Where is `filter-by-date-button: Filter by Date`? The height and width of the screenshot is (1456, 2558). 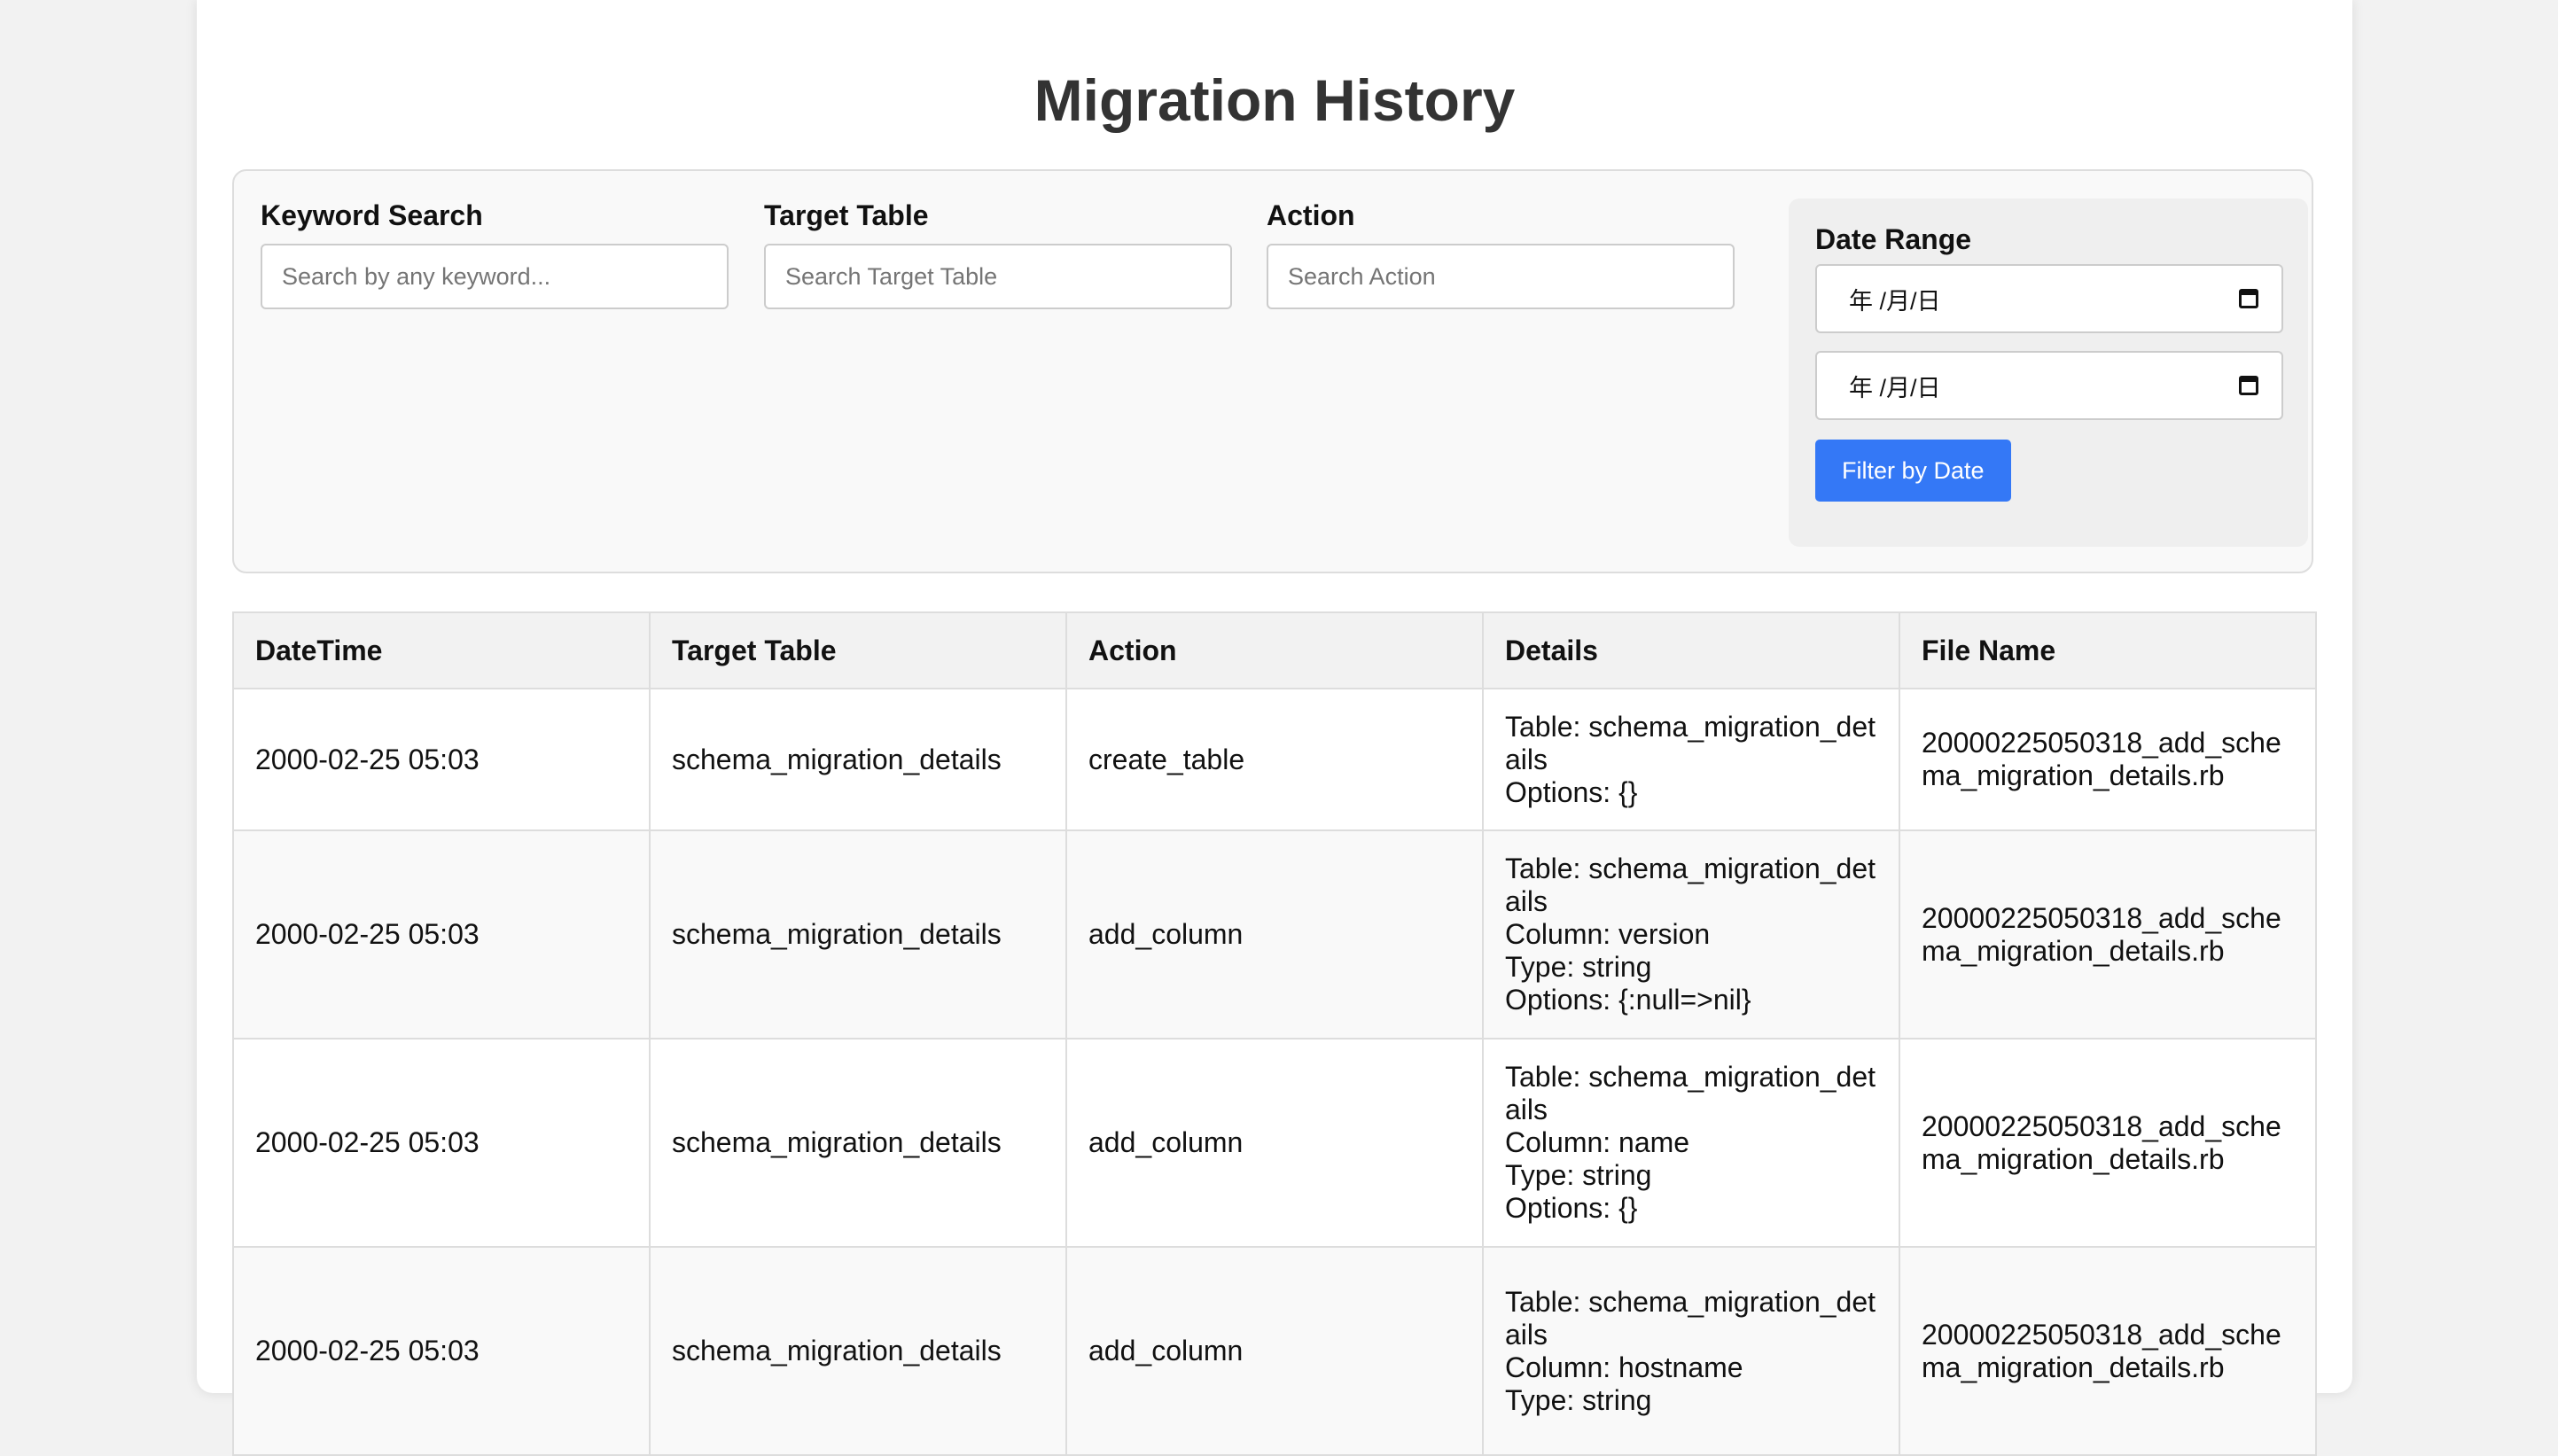 filter-by-date-button: Filter by Date is located at coordinates (1913, 471).